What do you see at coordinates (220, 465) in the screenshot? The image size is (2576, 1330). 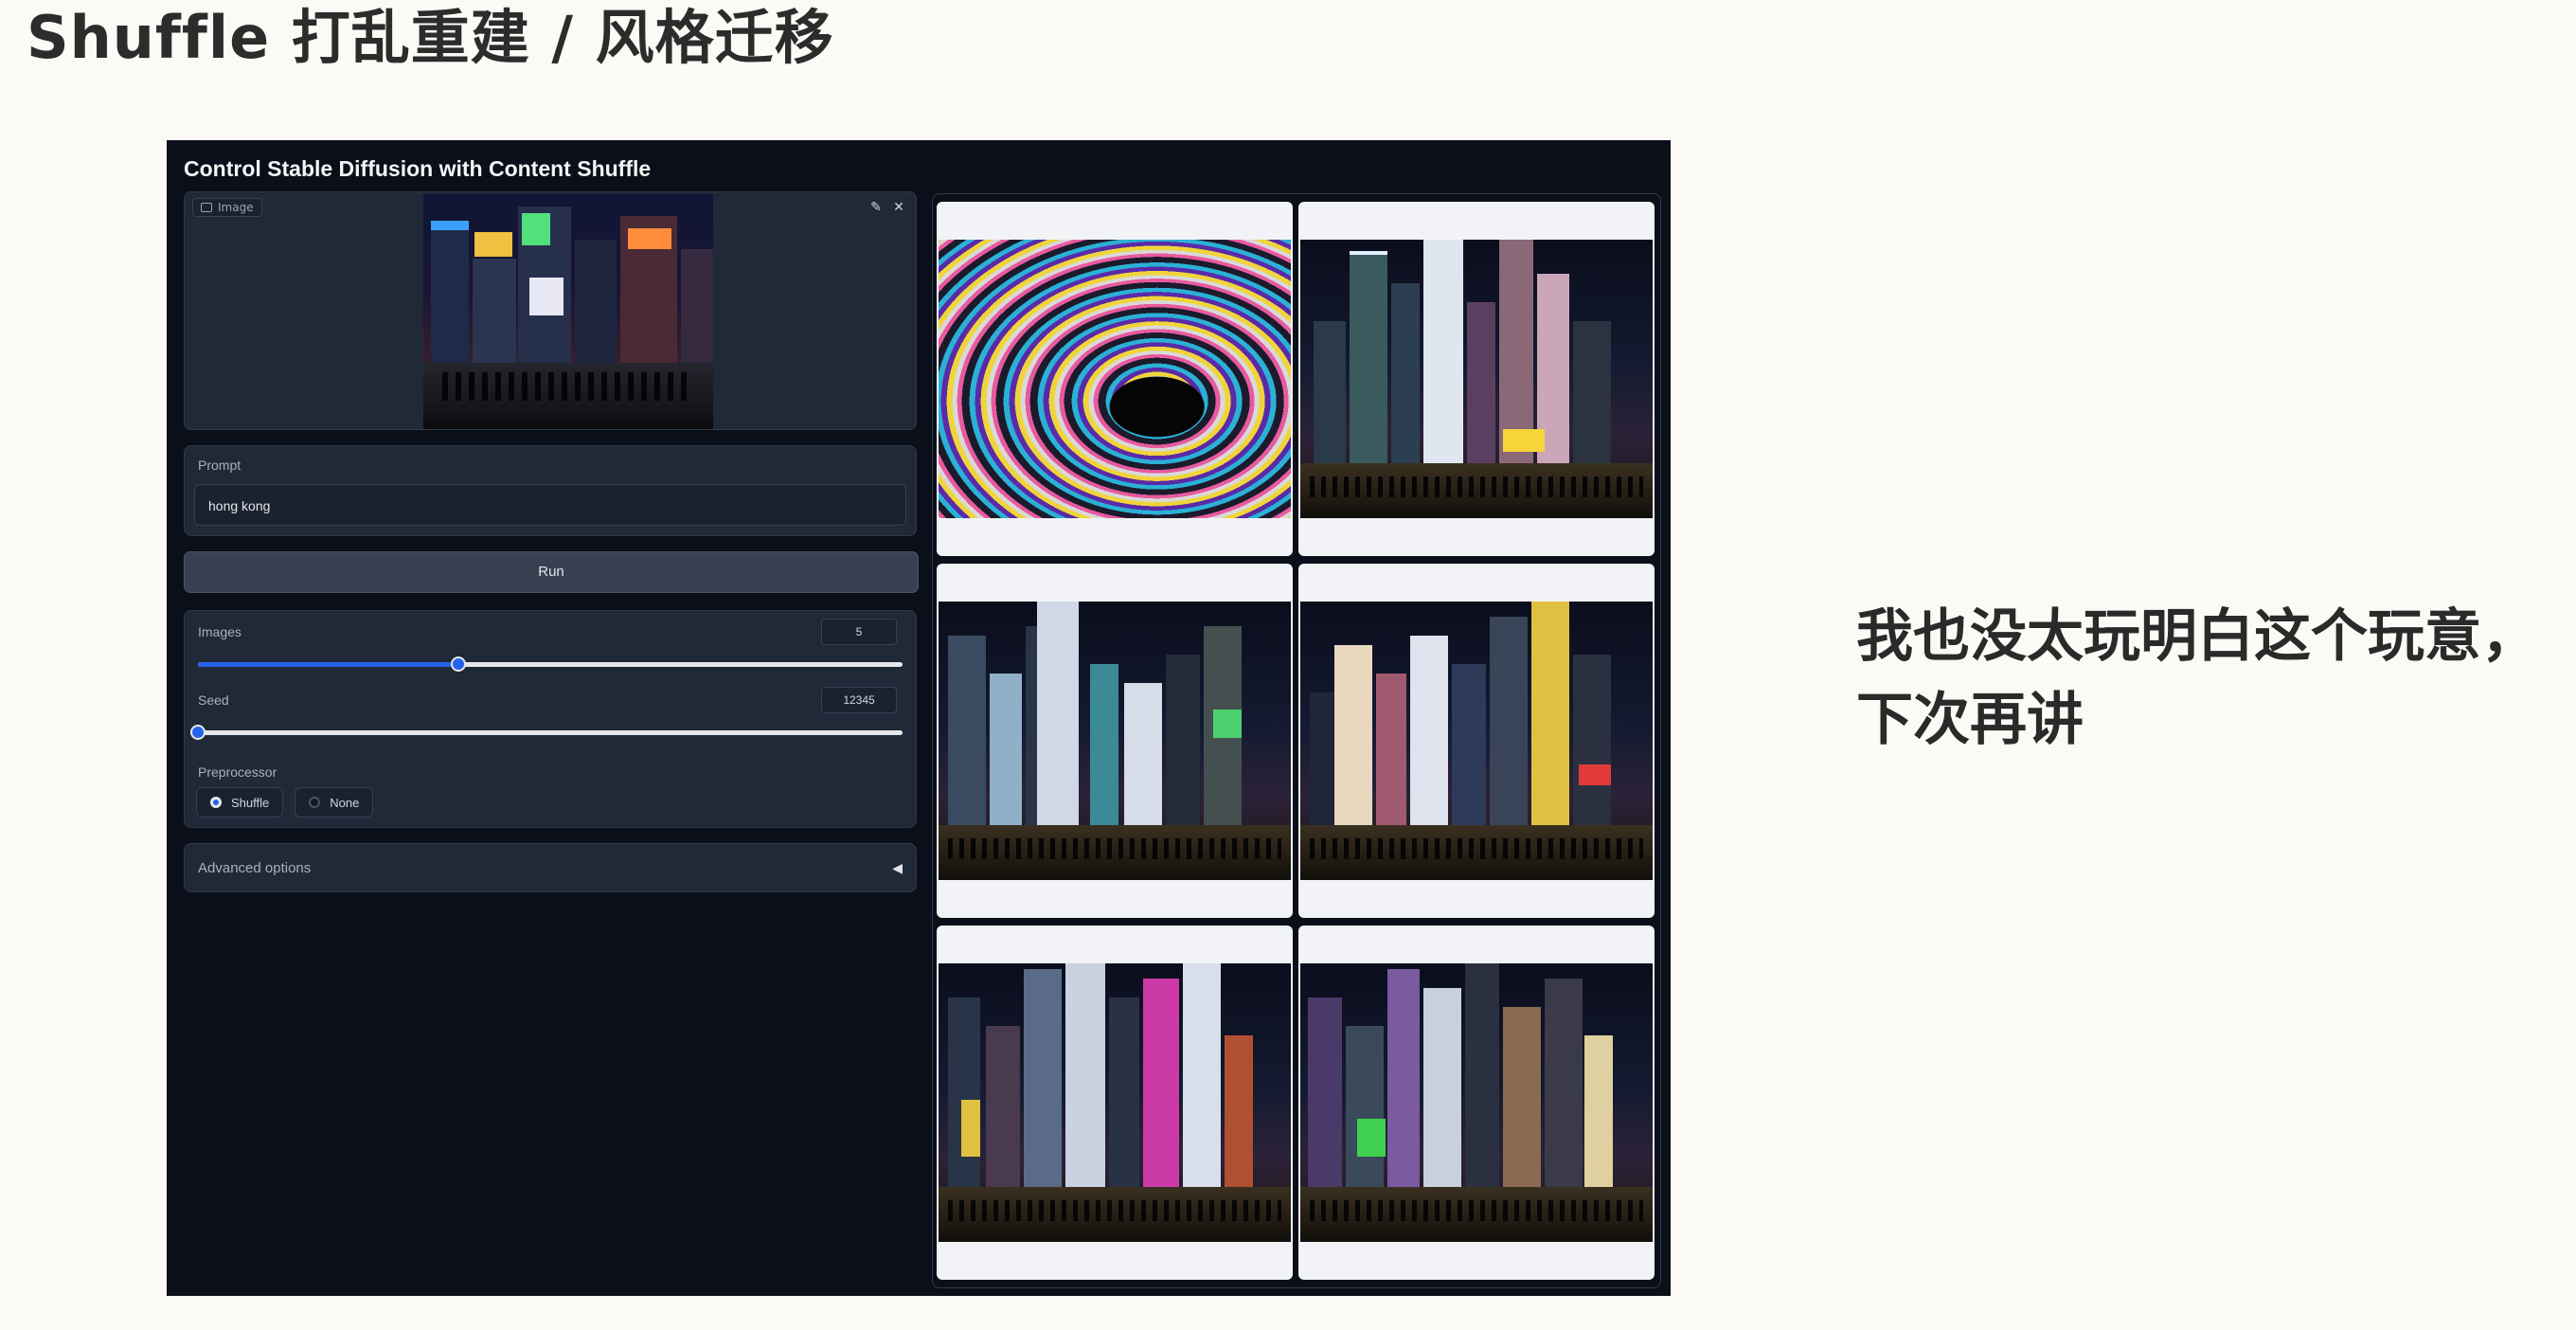 I see `prompt-label: Prompt` at bounding box center [220, 465].